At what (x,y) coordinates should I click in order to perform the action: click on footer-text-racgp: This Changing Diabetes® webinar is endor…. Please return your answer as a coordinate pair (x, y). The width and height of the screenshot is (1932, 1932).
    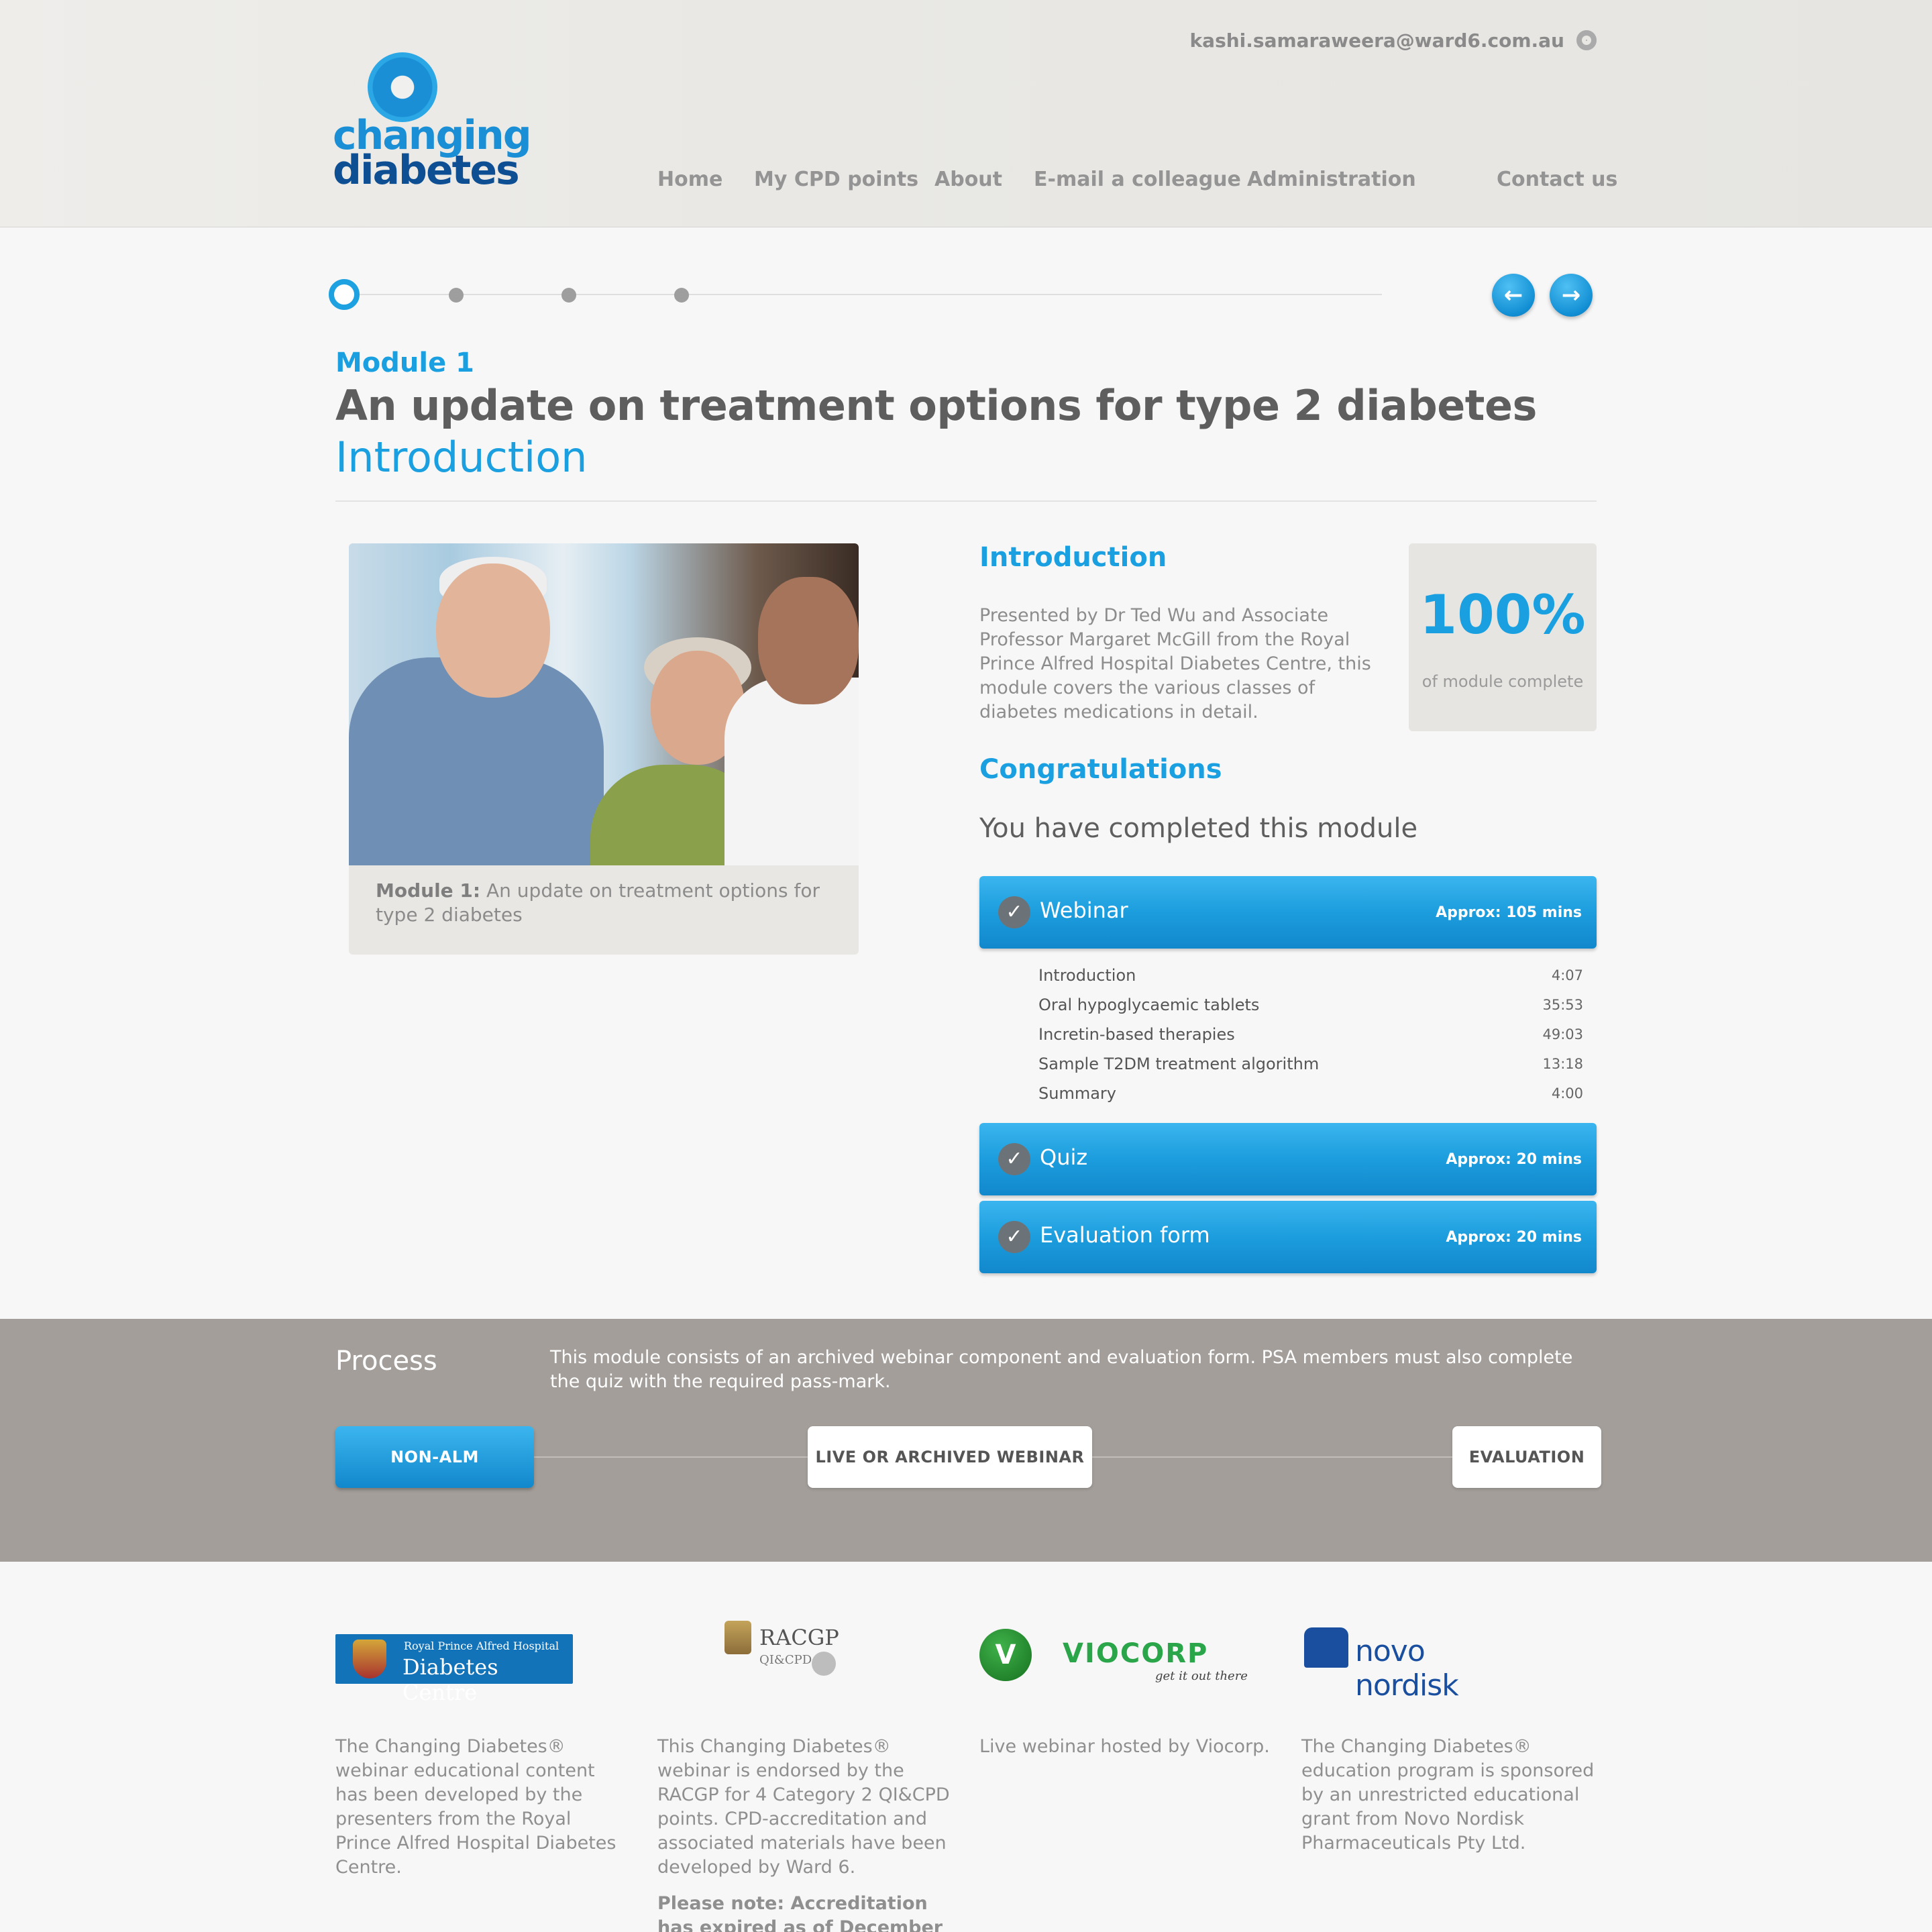
    Looking at the image, I should click on (803, 1807).